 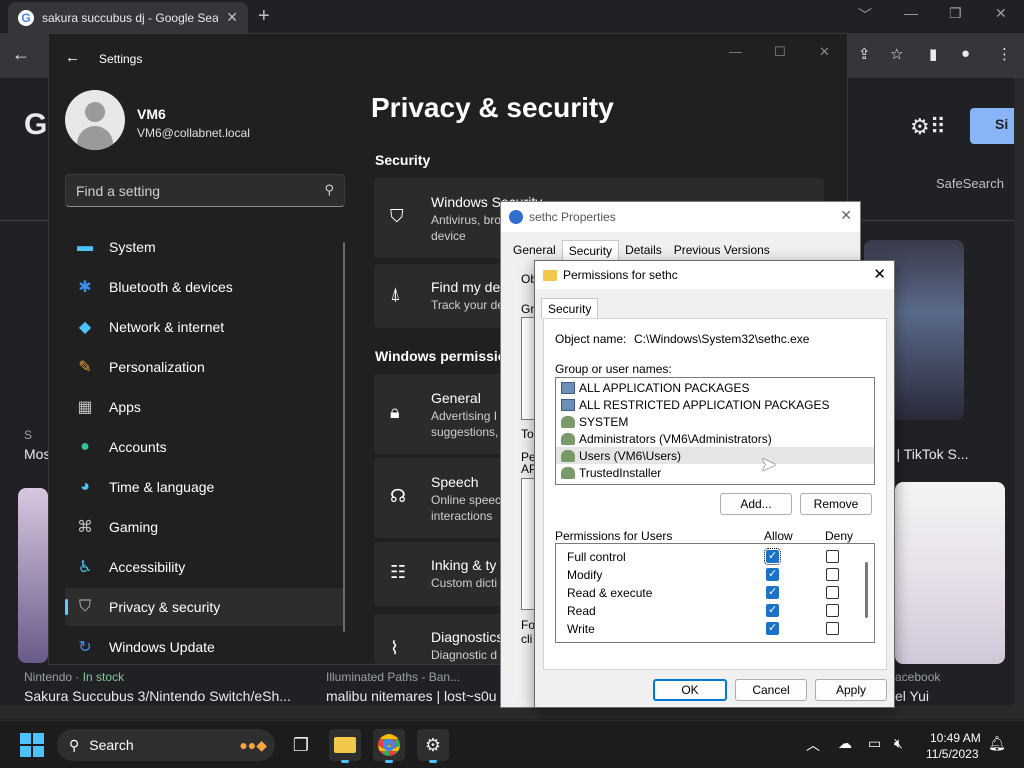 What do you see at coordinates (205, 447) in the screenshot?
I see `sidebar-item-accounts: ● Accounts` at bounding box center [205, 447].